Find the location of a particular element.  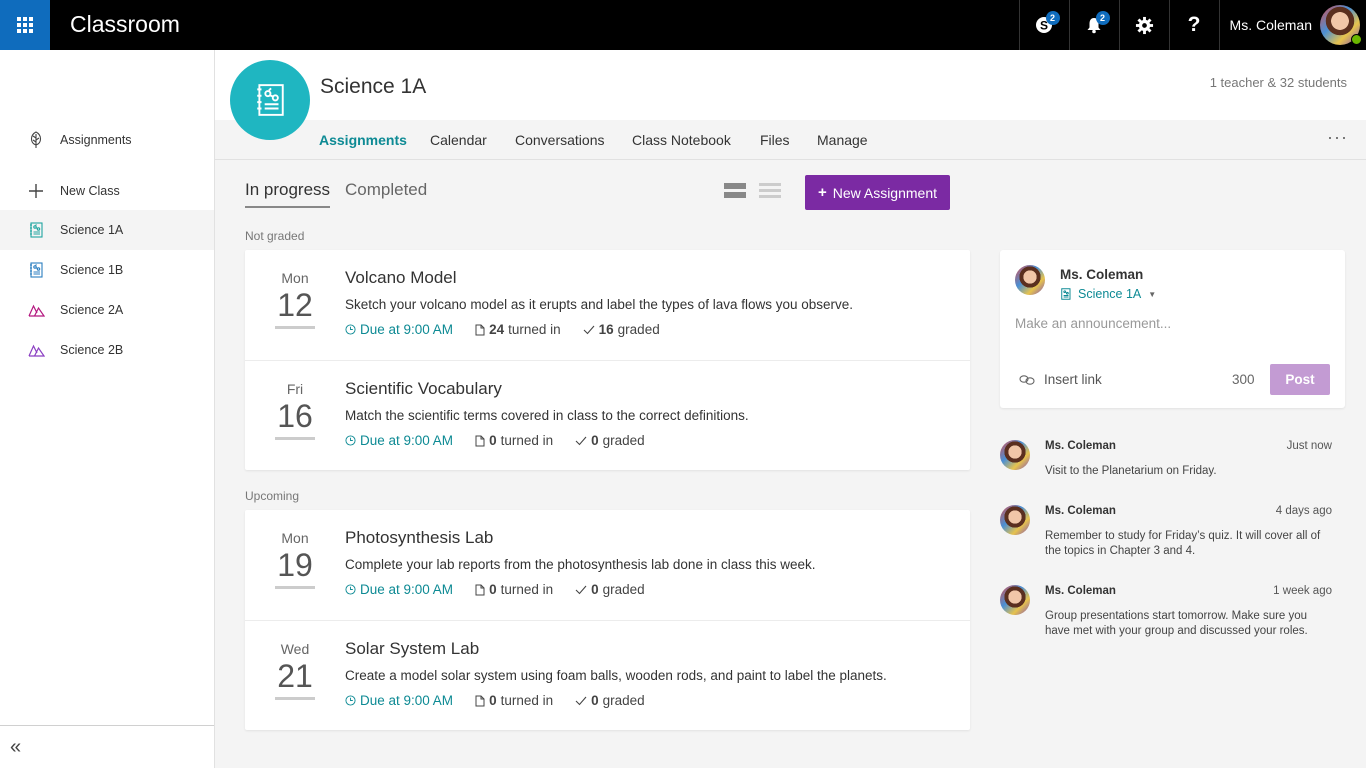

new-assignment-button: + New Assignment is located at coordinates (877, 192).